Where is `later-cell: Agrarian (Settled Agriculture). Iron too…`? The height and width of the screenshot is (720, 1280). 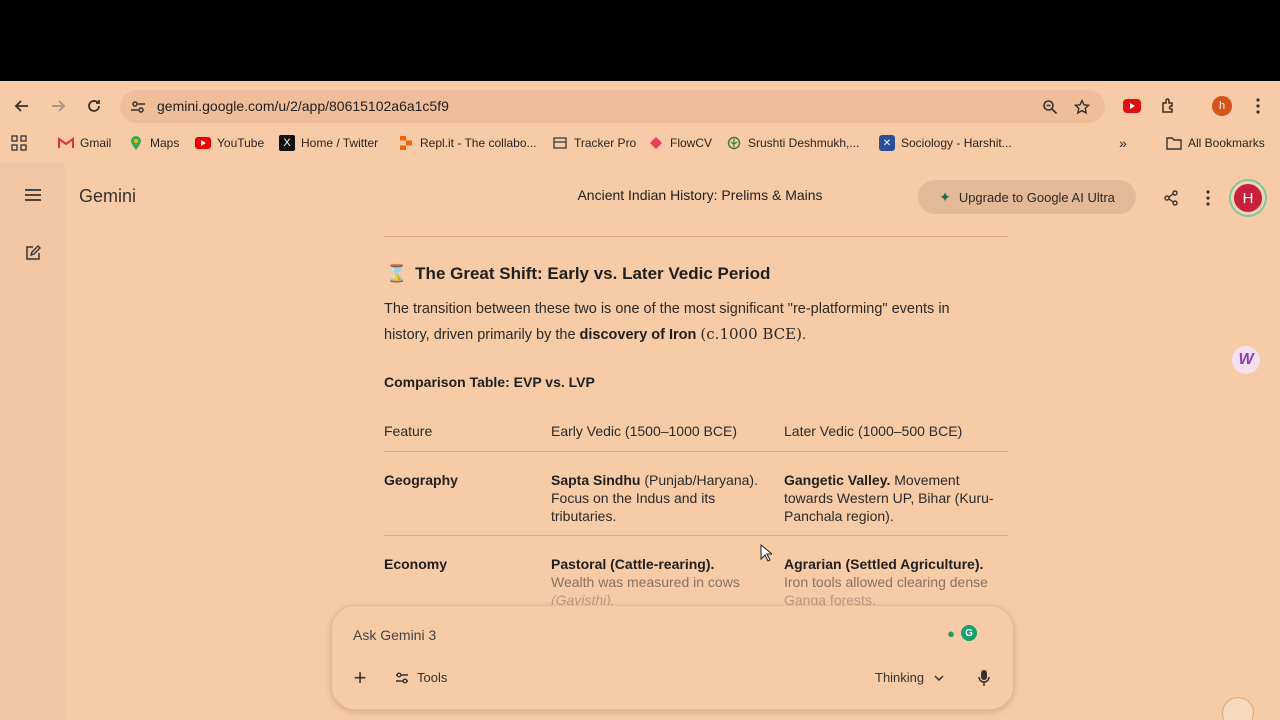
later-cell: Agrarian (Settled Agriculture). Iron too… is located at coordinates (896, 582).